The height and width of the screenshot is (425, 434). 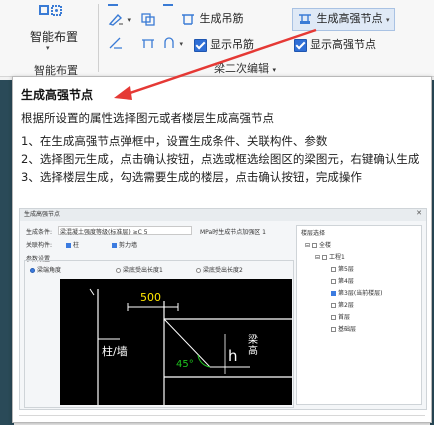 What do you see at coordinates (232, 44) in the screenshot?
I see `show-hanger-label: 显示吊筋` at bounding box center [232, 44].